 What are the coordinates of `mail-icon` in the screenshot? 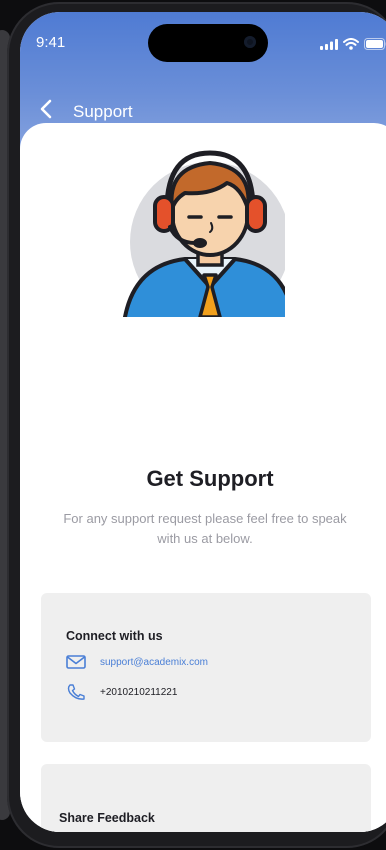 It's located at (76, 662).